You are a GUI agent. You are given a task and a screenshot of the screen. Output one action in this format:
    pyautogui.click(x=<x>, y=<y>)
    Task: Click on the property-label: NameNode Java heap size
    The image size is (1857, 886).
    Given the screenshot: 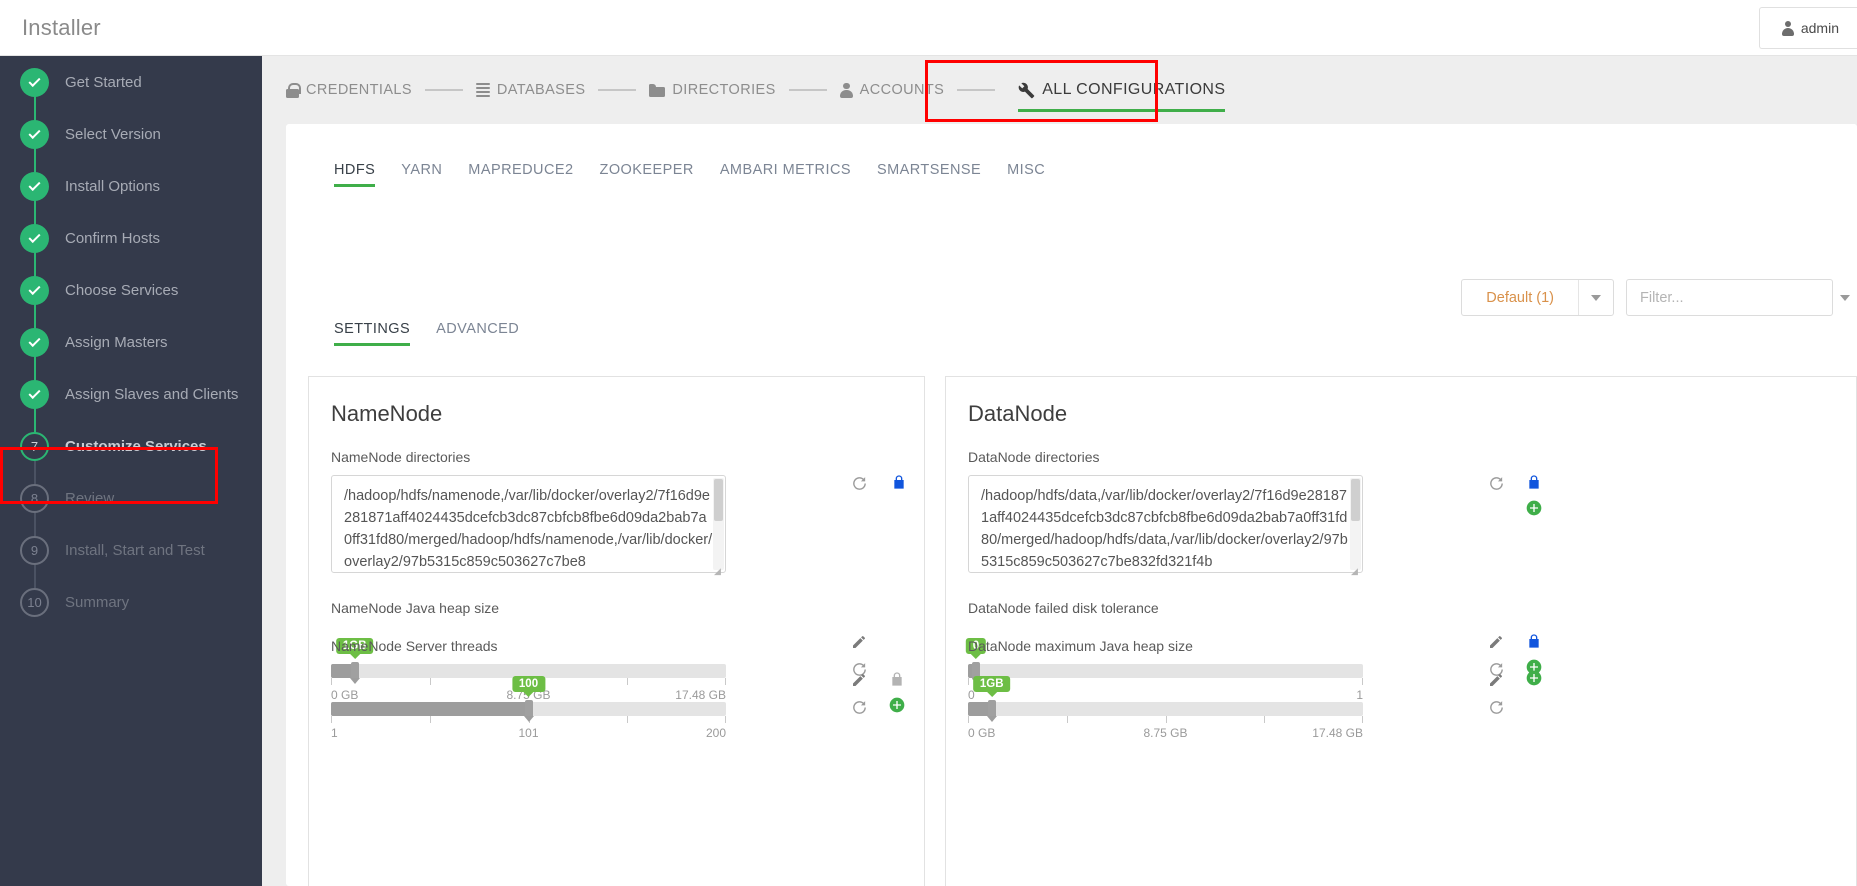 What is the action you would take?
    pyautogui.click(x=415, y=608)
    